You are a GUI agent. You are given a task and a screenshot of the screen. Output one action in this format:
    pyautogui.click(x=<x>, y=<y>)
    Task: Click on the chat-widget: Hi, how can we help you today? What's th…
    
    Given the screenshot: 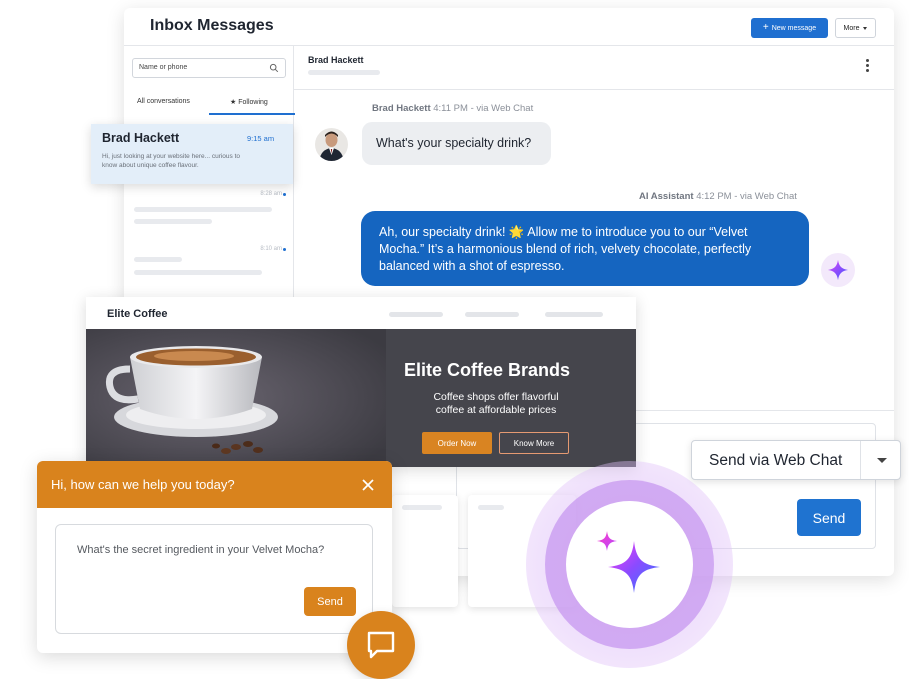 What is the action you would take?
    pyautogui.click(x=214, y=557)
    